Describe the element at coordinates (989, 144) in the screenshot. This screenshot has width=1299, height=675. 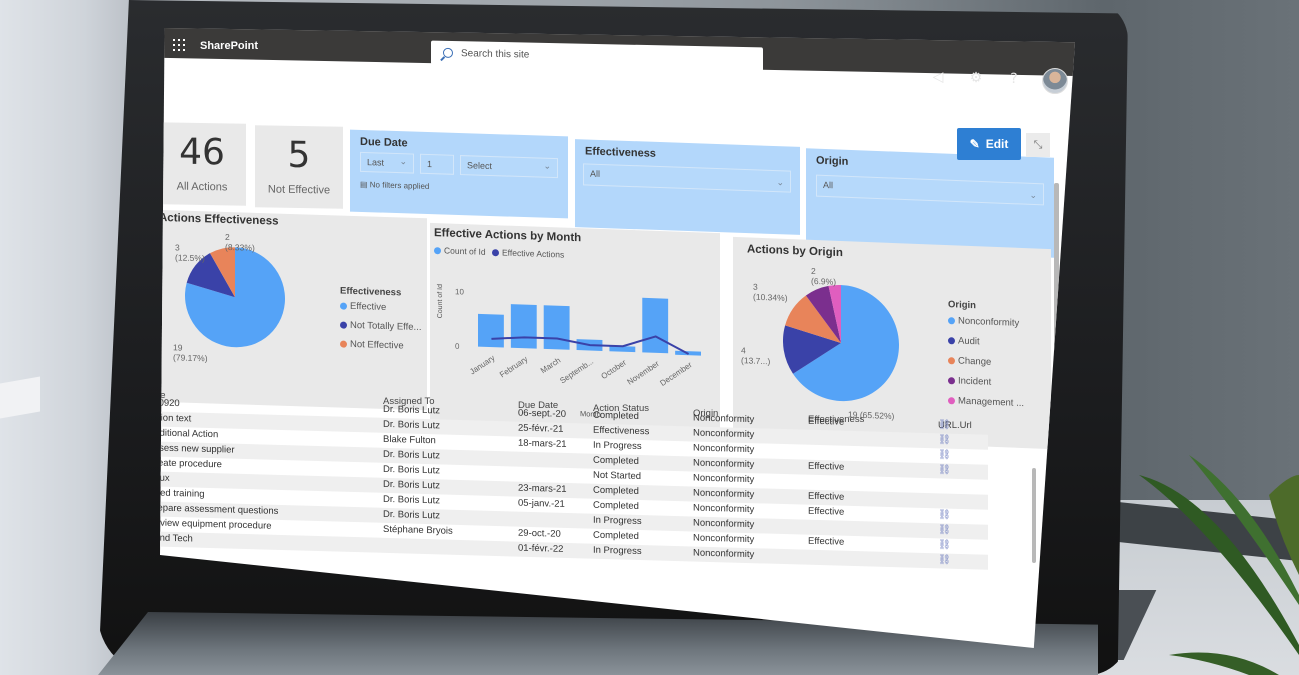
I see `edit-button: ✎ Edit` at that location.